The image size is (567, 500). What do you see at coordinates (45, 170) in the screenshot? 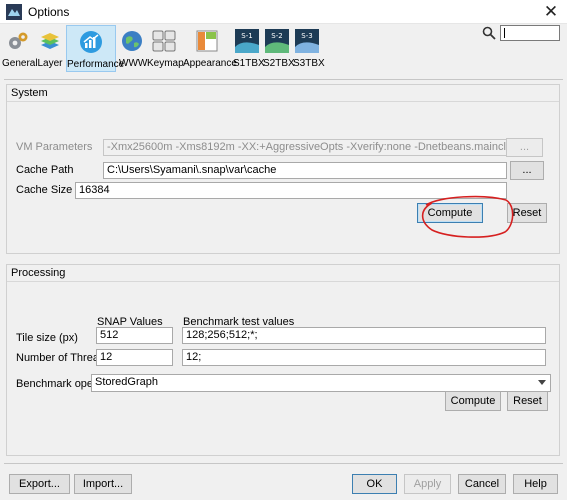
I see `cache-path-label: Cache Path` at bounding box center [45, 170].